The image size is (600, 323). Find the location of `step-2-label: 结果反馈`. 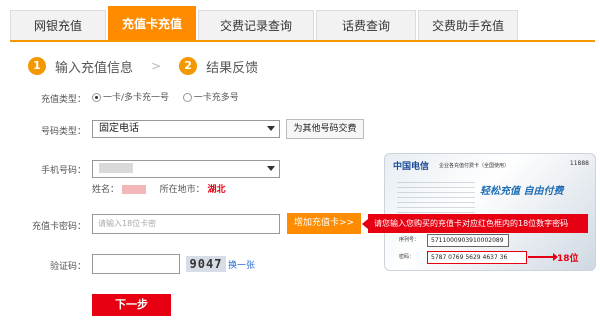

step-2-label: 结果反馈 is located at coordinates (232, 68).